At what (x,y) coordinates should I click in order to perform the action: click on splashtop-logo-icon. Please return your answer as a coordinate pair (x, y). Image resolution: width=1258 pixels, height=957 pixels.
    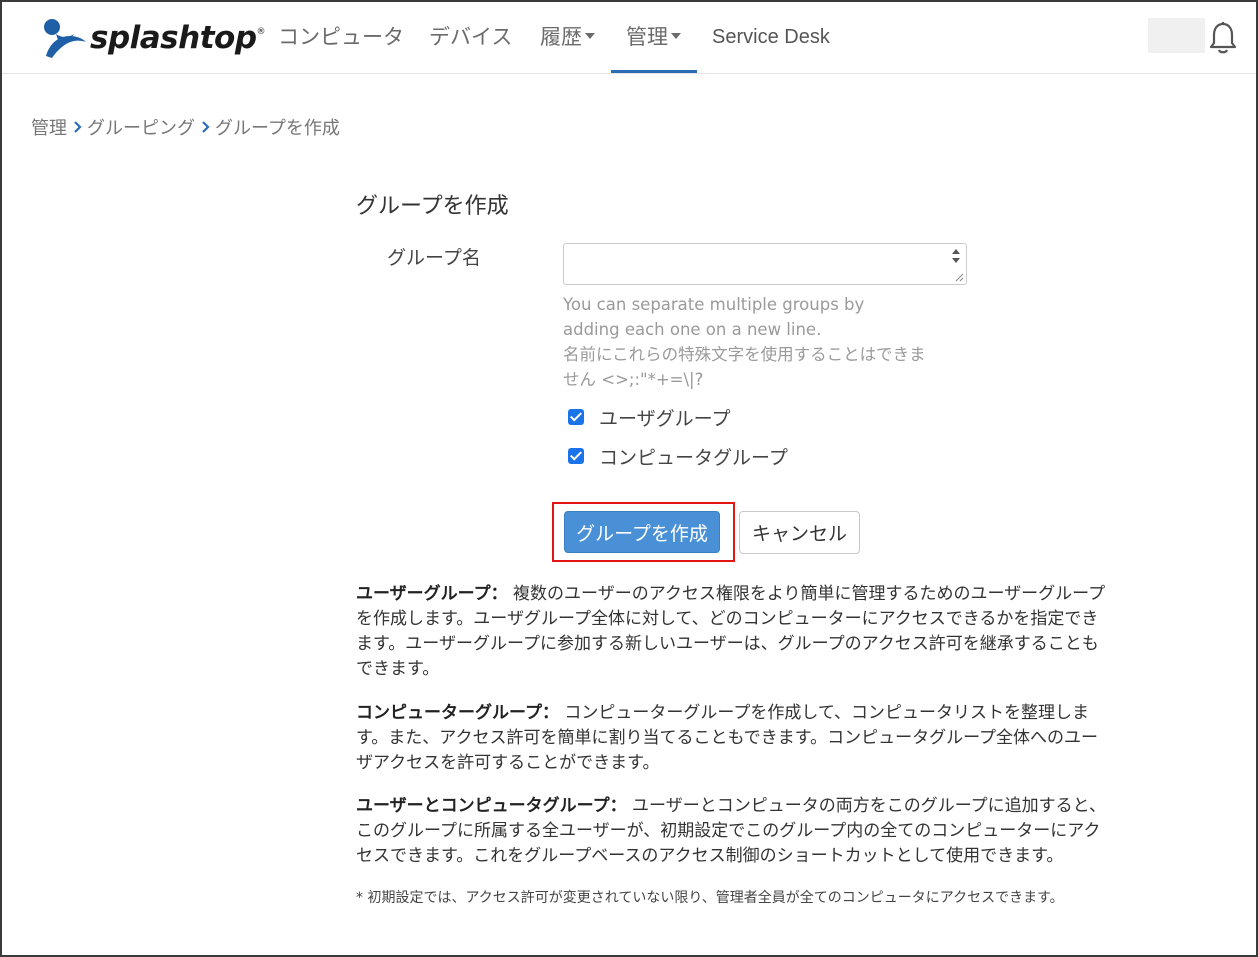
    Looking at the image, I should click on (65, 38).